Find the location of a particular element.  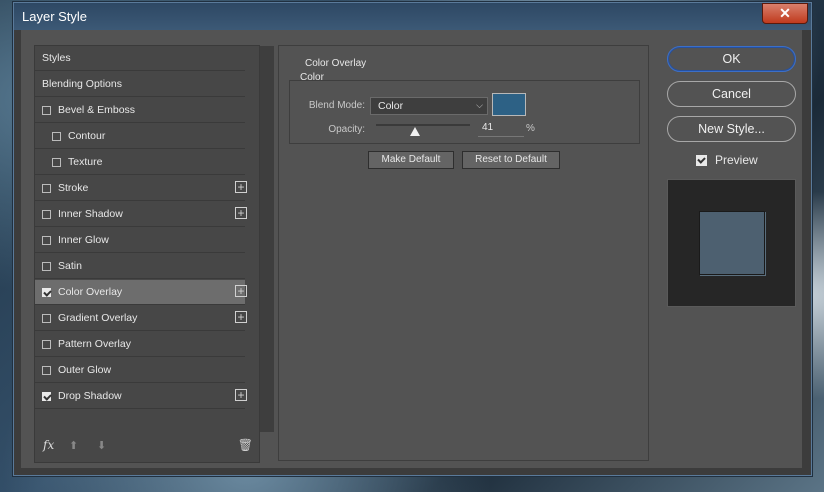

style-item-contour: Contour is located at coordinates (140, 136).